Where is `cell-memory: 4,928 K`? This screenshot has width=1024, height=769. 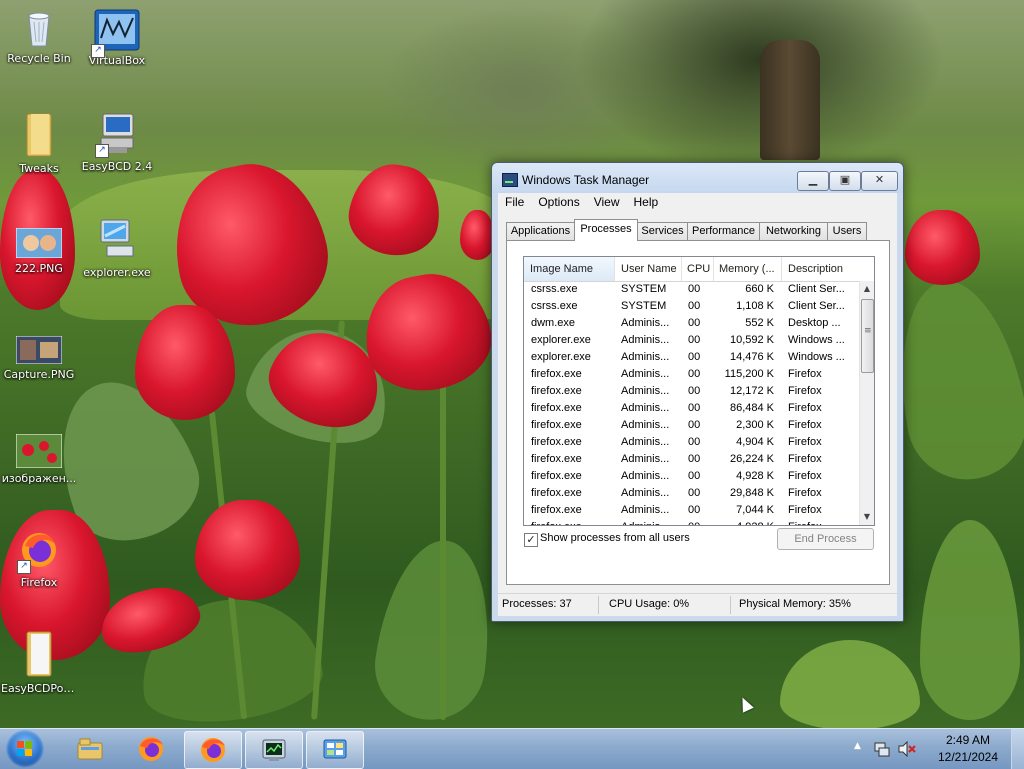 cell-memory: 4,928 K is located at coordinates (755, 476).